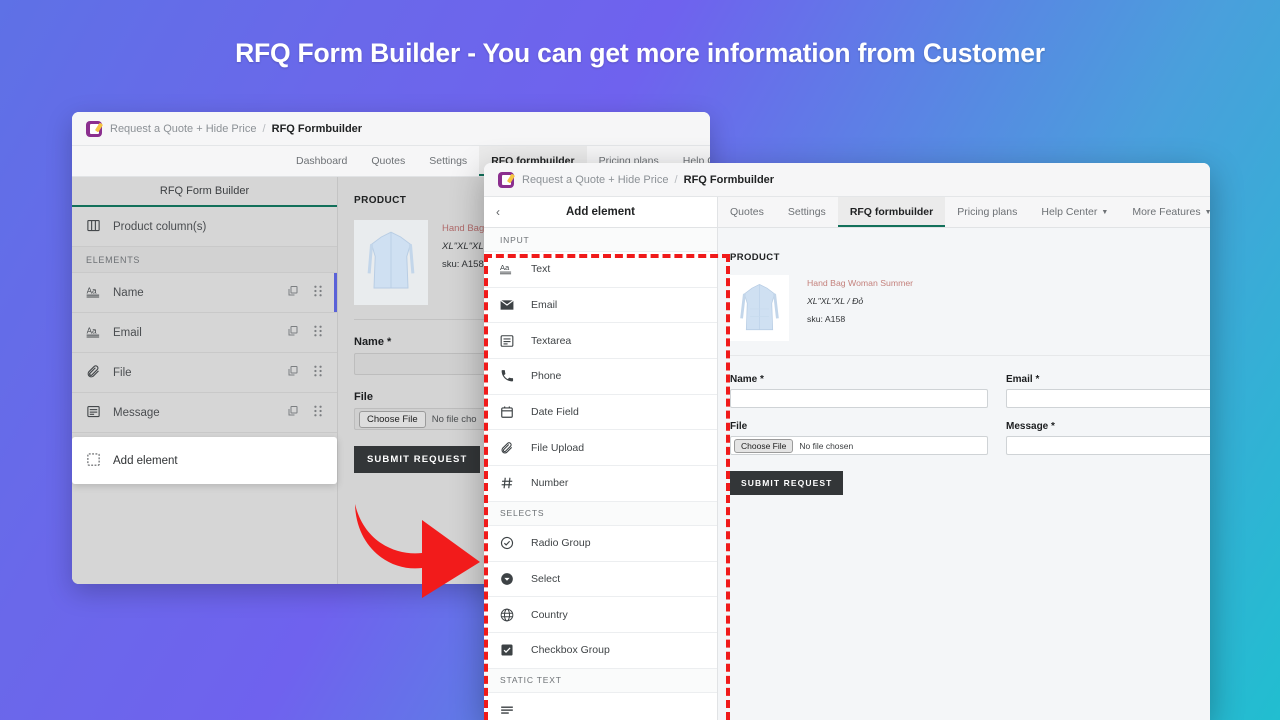 Image resolution: width=1280 pixels, height=720 pixels. What do you see at coordinates (507, 650) in the screenshot?
I see `checkbox-icon` at bounding box center [507, 650].